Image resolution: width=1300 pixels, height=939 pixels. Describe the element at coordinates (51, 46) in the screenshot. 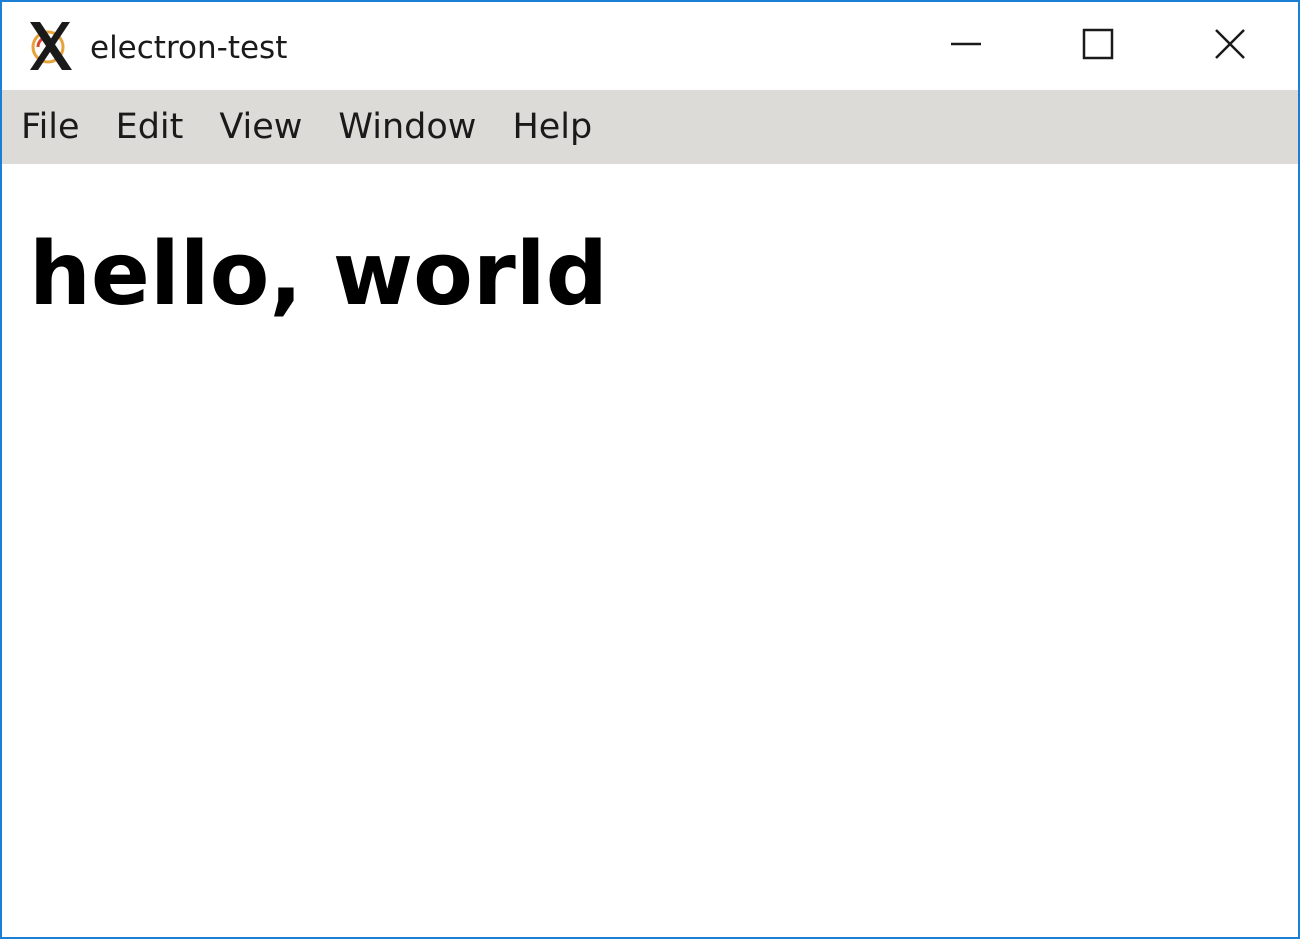

I see `x11-logo-icon` at that location.